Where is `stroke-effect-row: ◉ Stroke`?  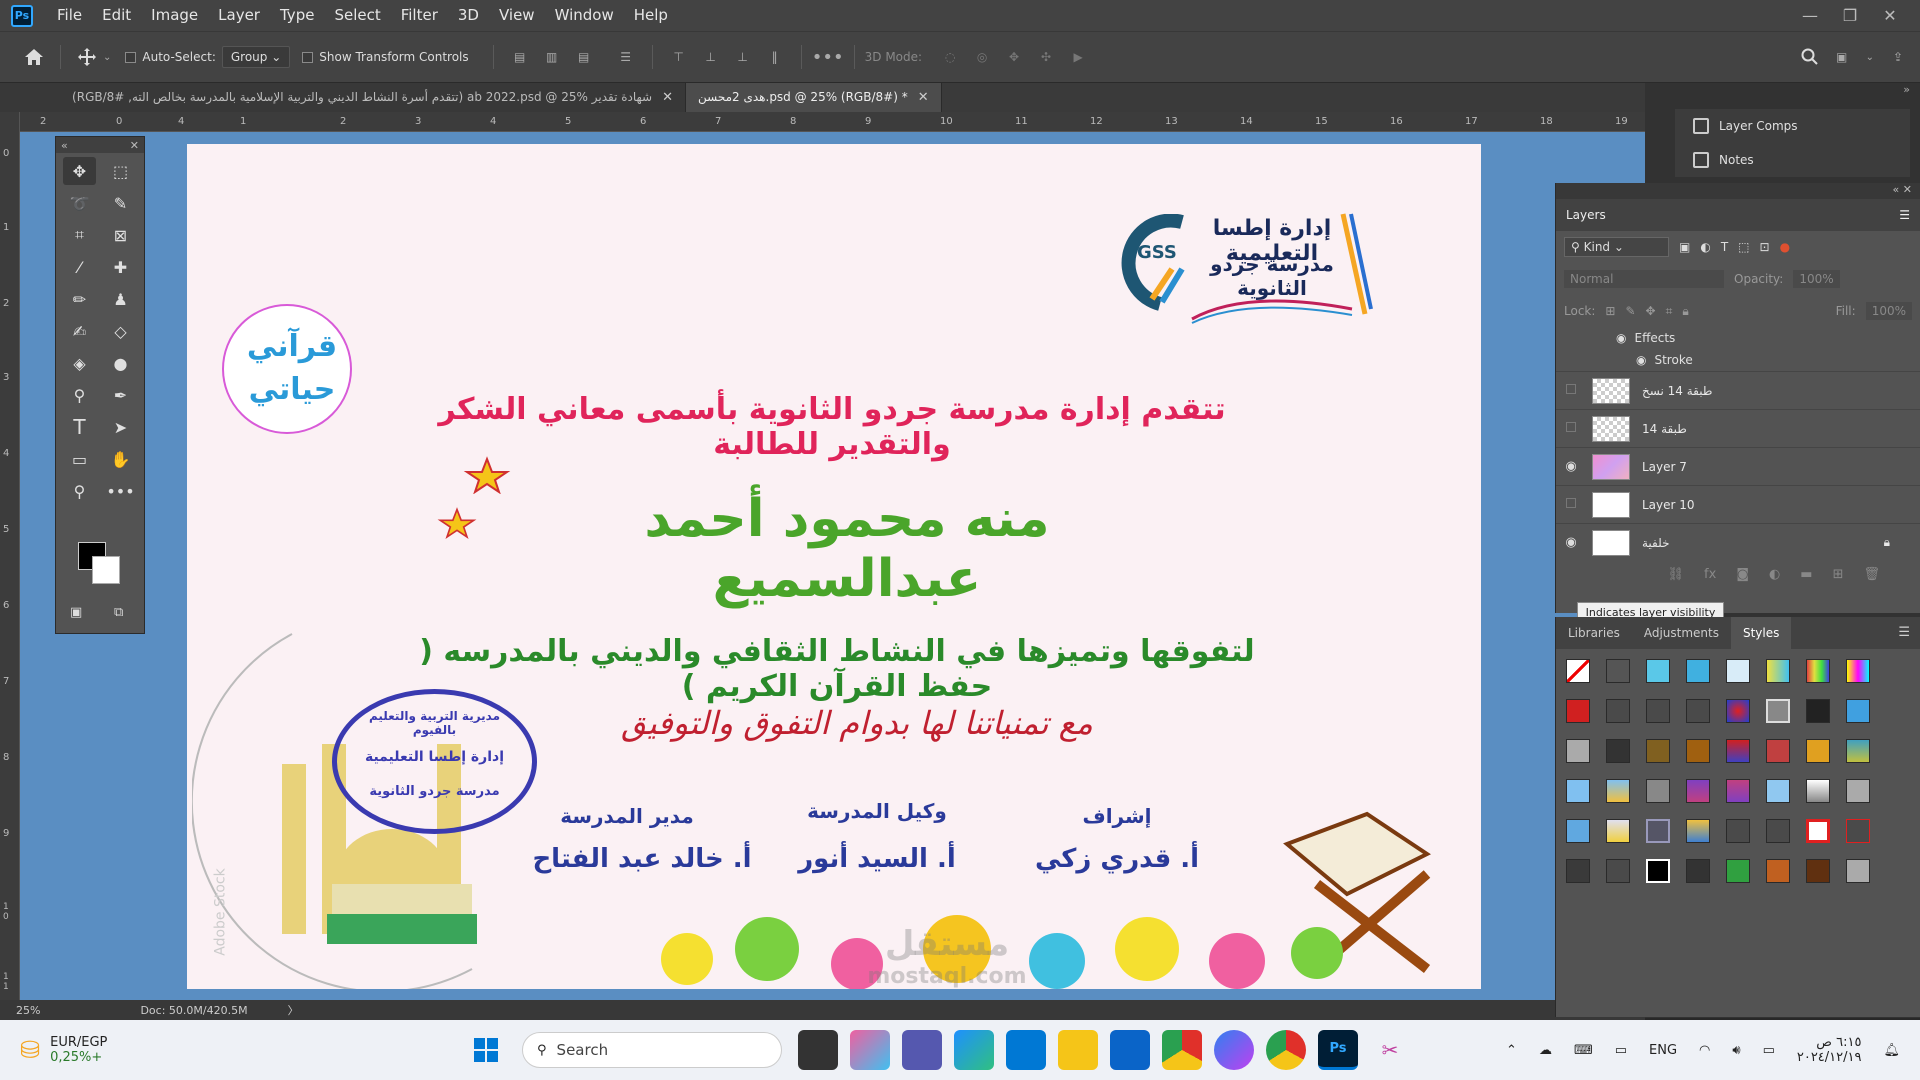
stroke-effect-row: ◉ Stroke is located at coordinates (1738, 360).